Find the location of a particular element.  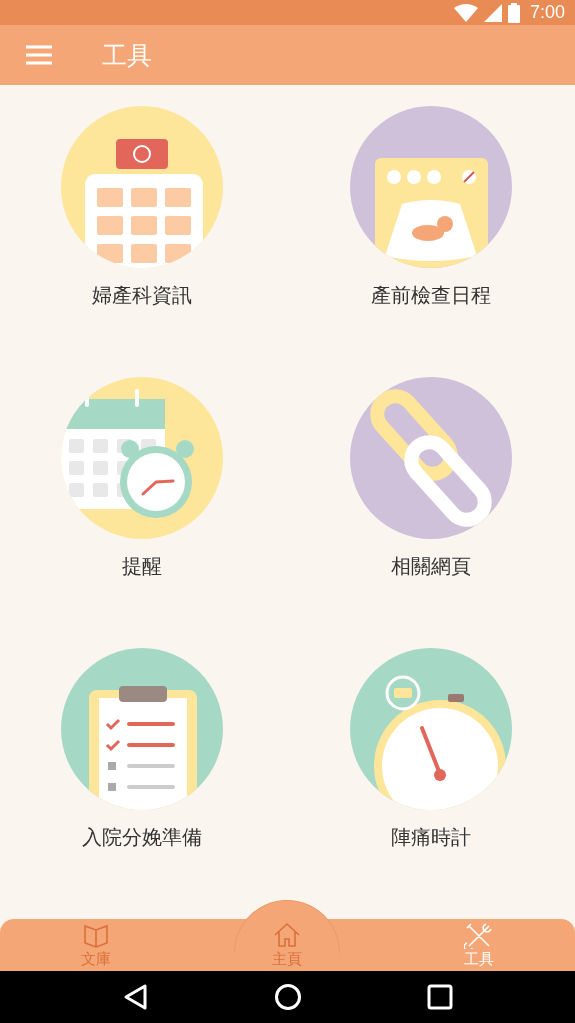

wifi-icon is located at coordinates (465, 12).